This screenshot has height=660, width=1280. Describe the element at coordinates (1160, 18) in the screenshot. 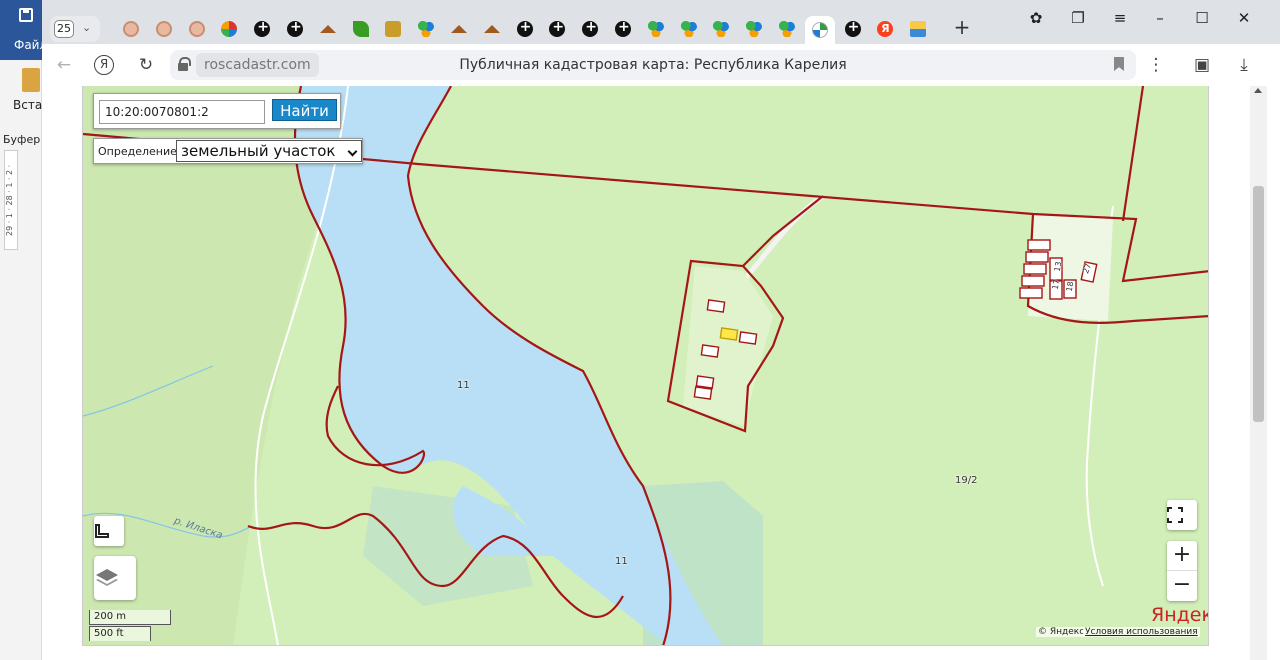

I see `minimize-icon: –` at that location.